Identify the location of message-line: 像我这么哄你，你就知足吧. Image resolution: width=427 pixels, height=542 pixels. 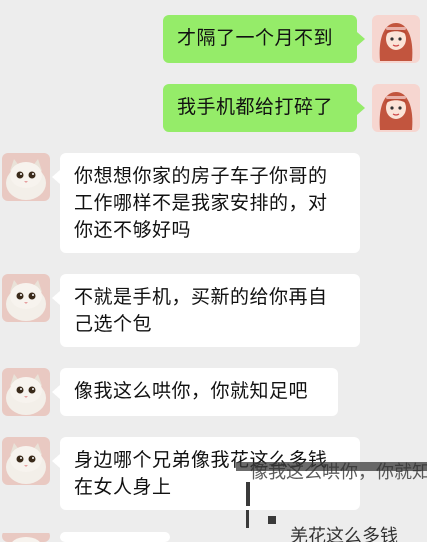
(191, 391).